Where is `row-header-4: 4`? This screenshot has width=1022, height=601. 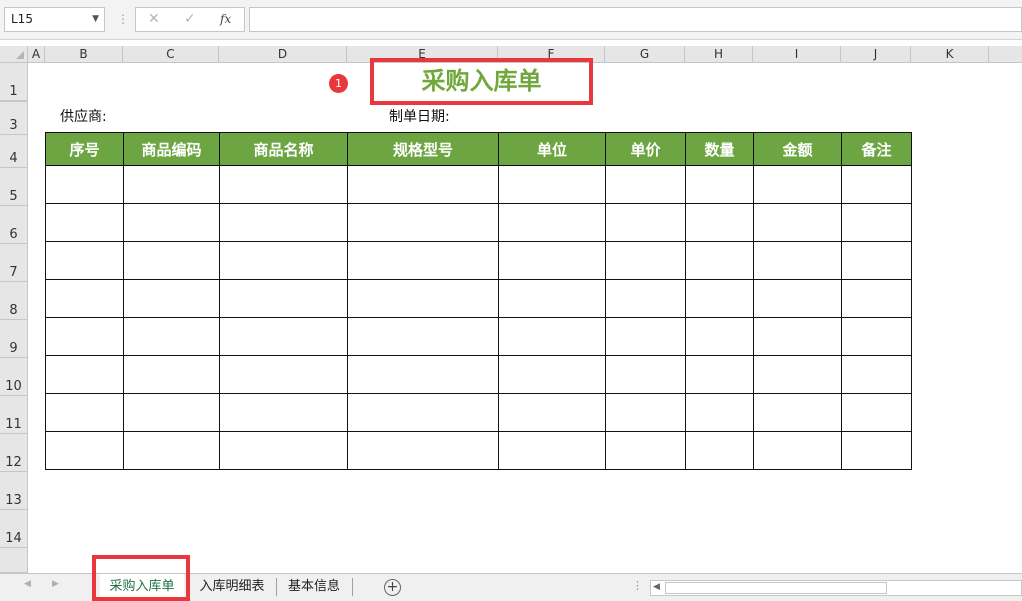
row-header-4: 4 is located at coordinates (14, 151).